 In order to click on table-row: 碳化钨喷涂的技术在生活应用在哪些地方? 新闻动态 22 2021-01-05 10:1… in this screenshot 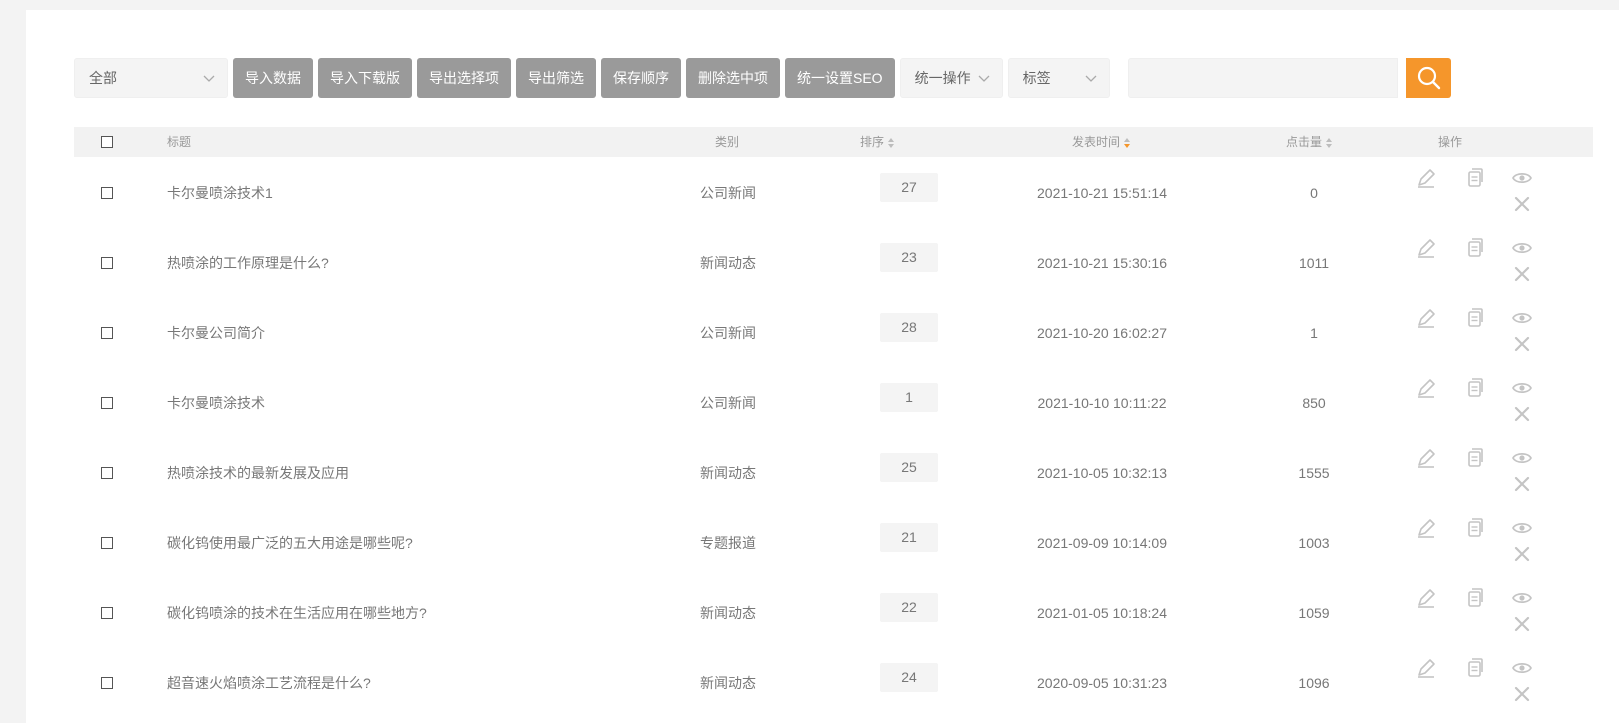, I will do `click(833, 613)`.